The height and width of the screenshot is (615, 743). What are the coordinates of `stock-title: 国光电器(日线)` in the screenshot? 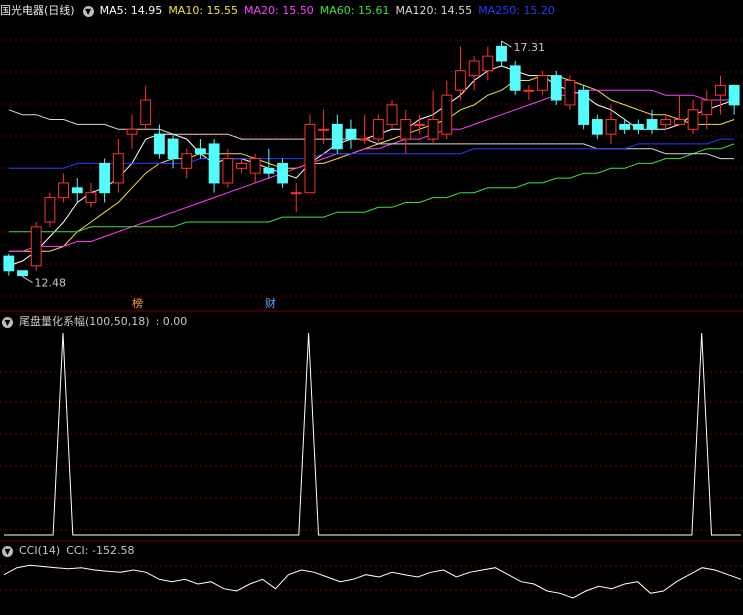 It's located at (37, 10).